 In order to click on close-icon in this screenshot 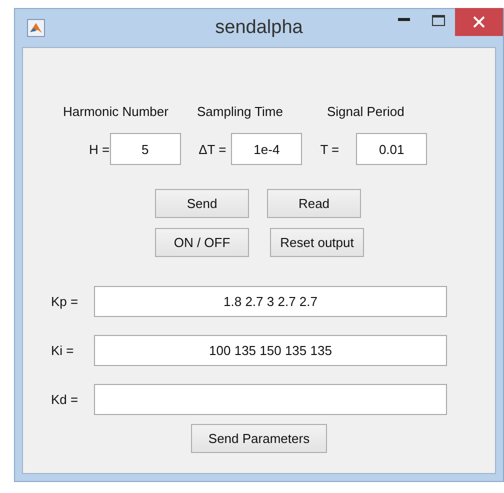, I will do `click(479, 22)`.